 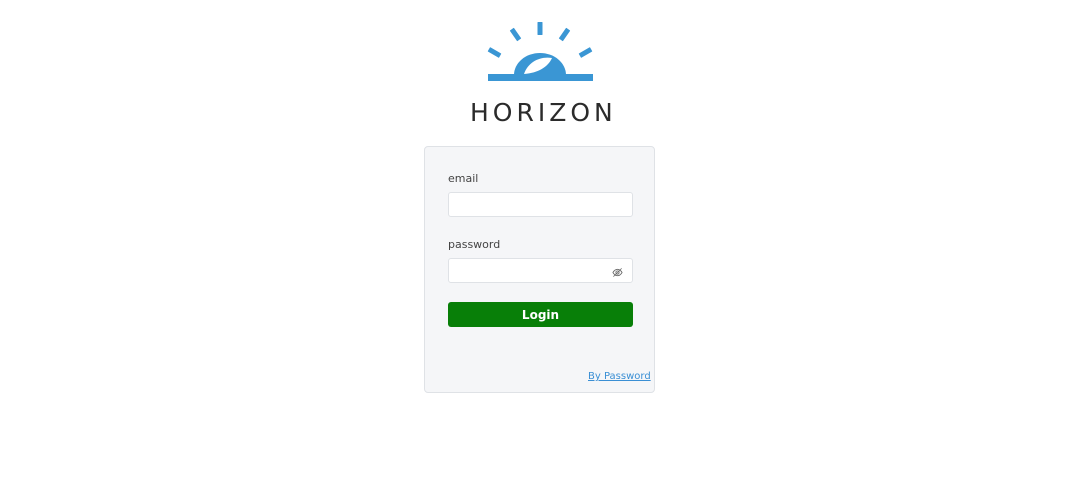 I want to click on by-password-link: By Password, so click(x=619, y=376).